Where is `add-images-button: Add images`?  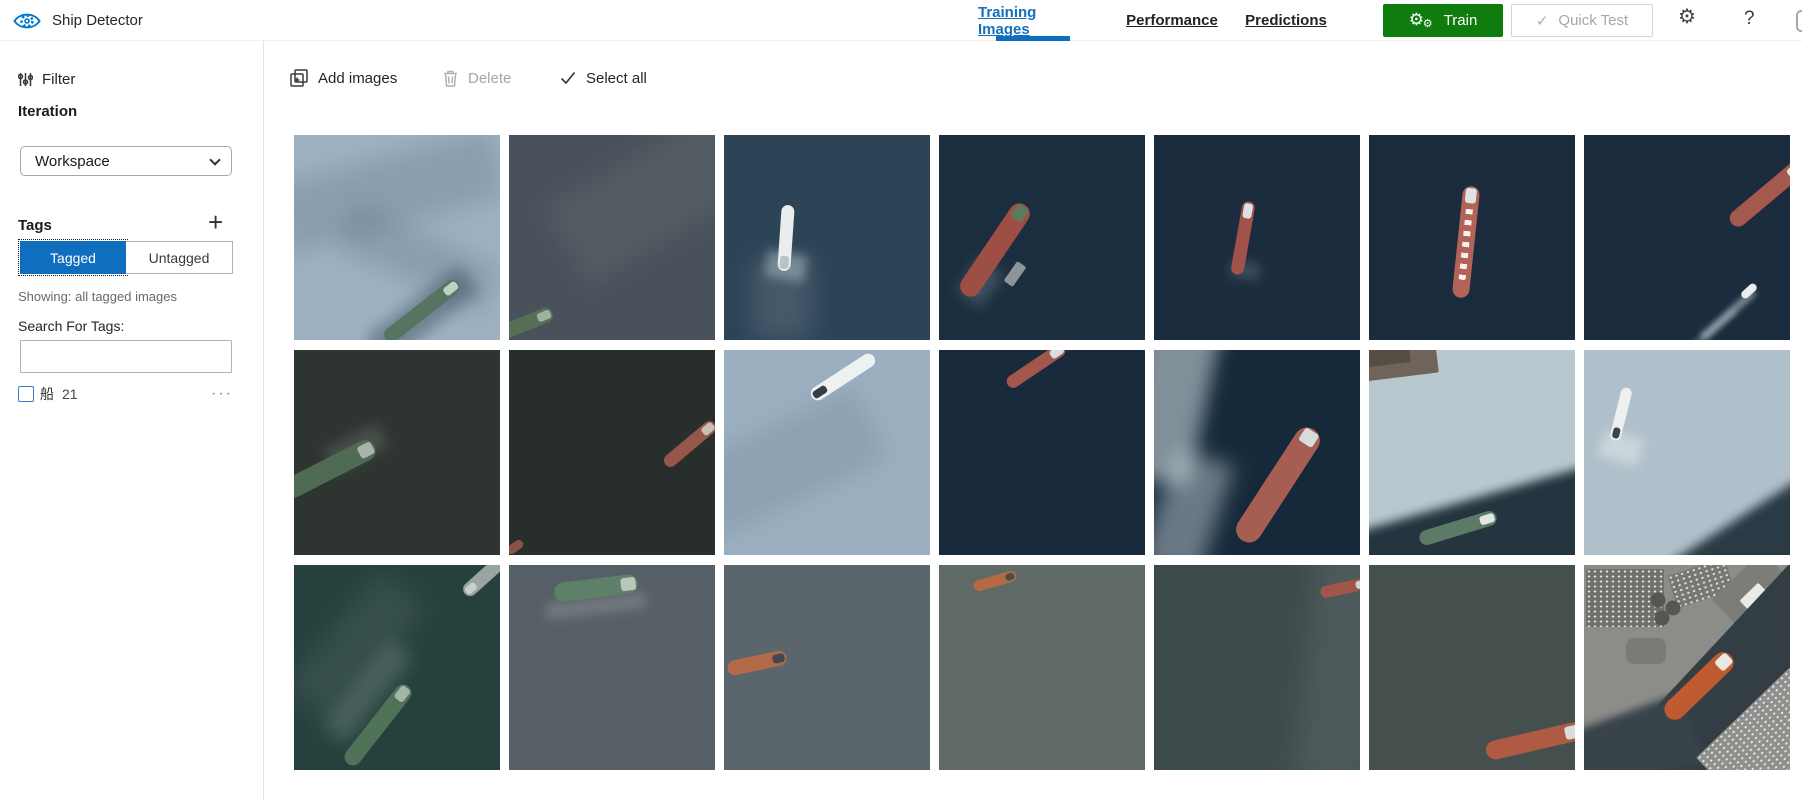 add-images-button: Add images is located at coordinates (343, 78).